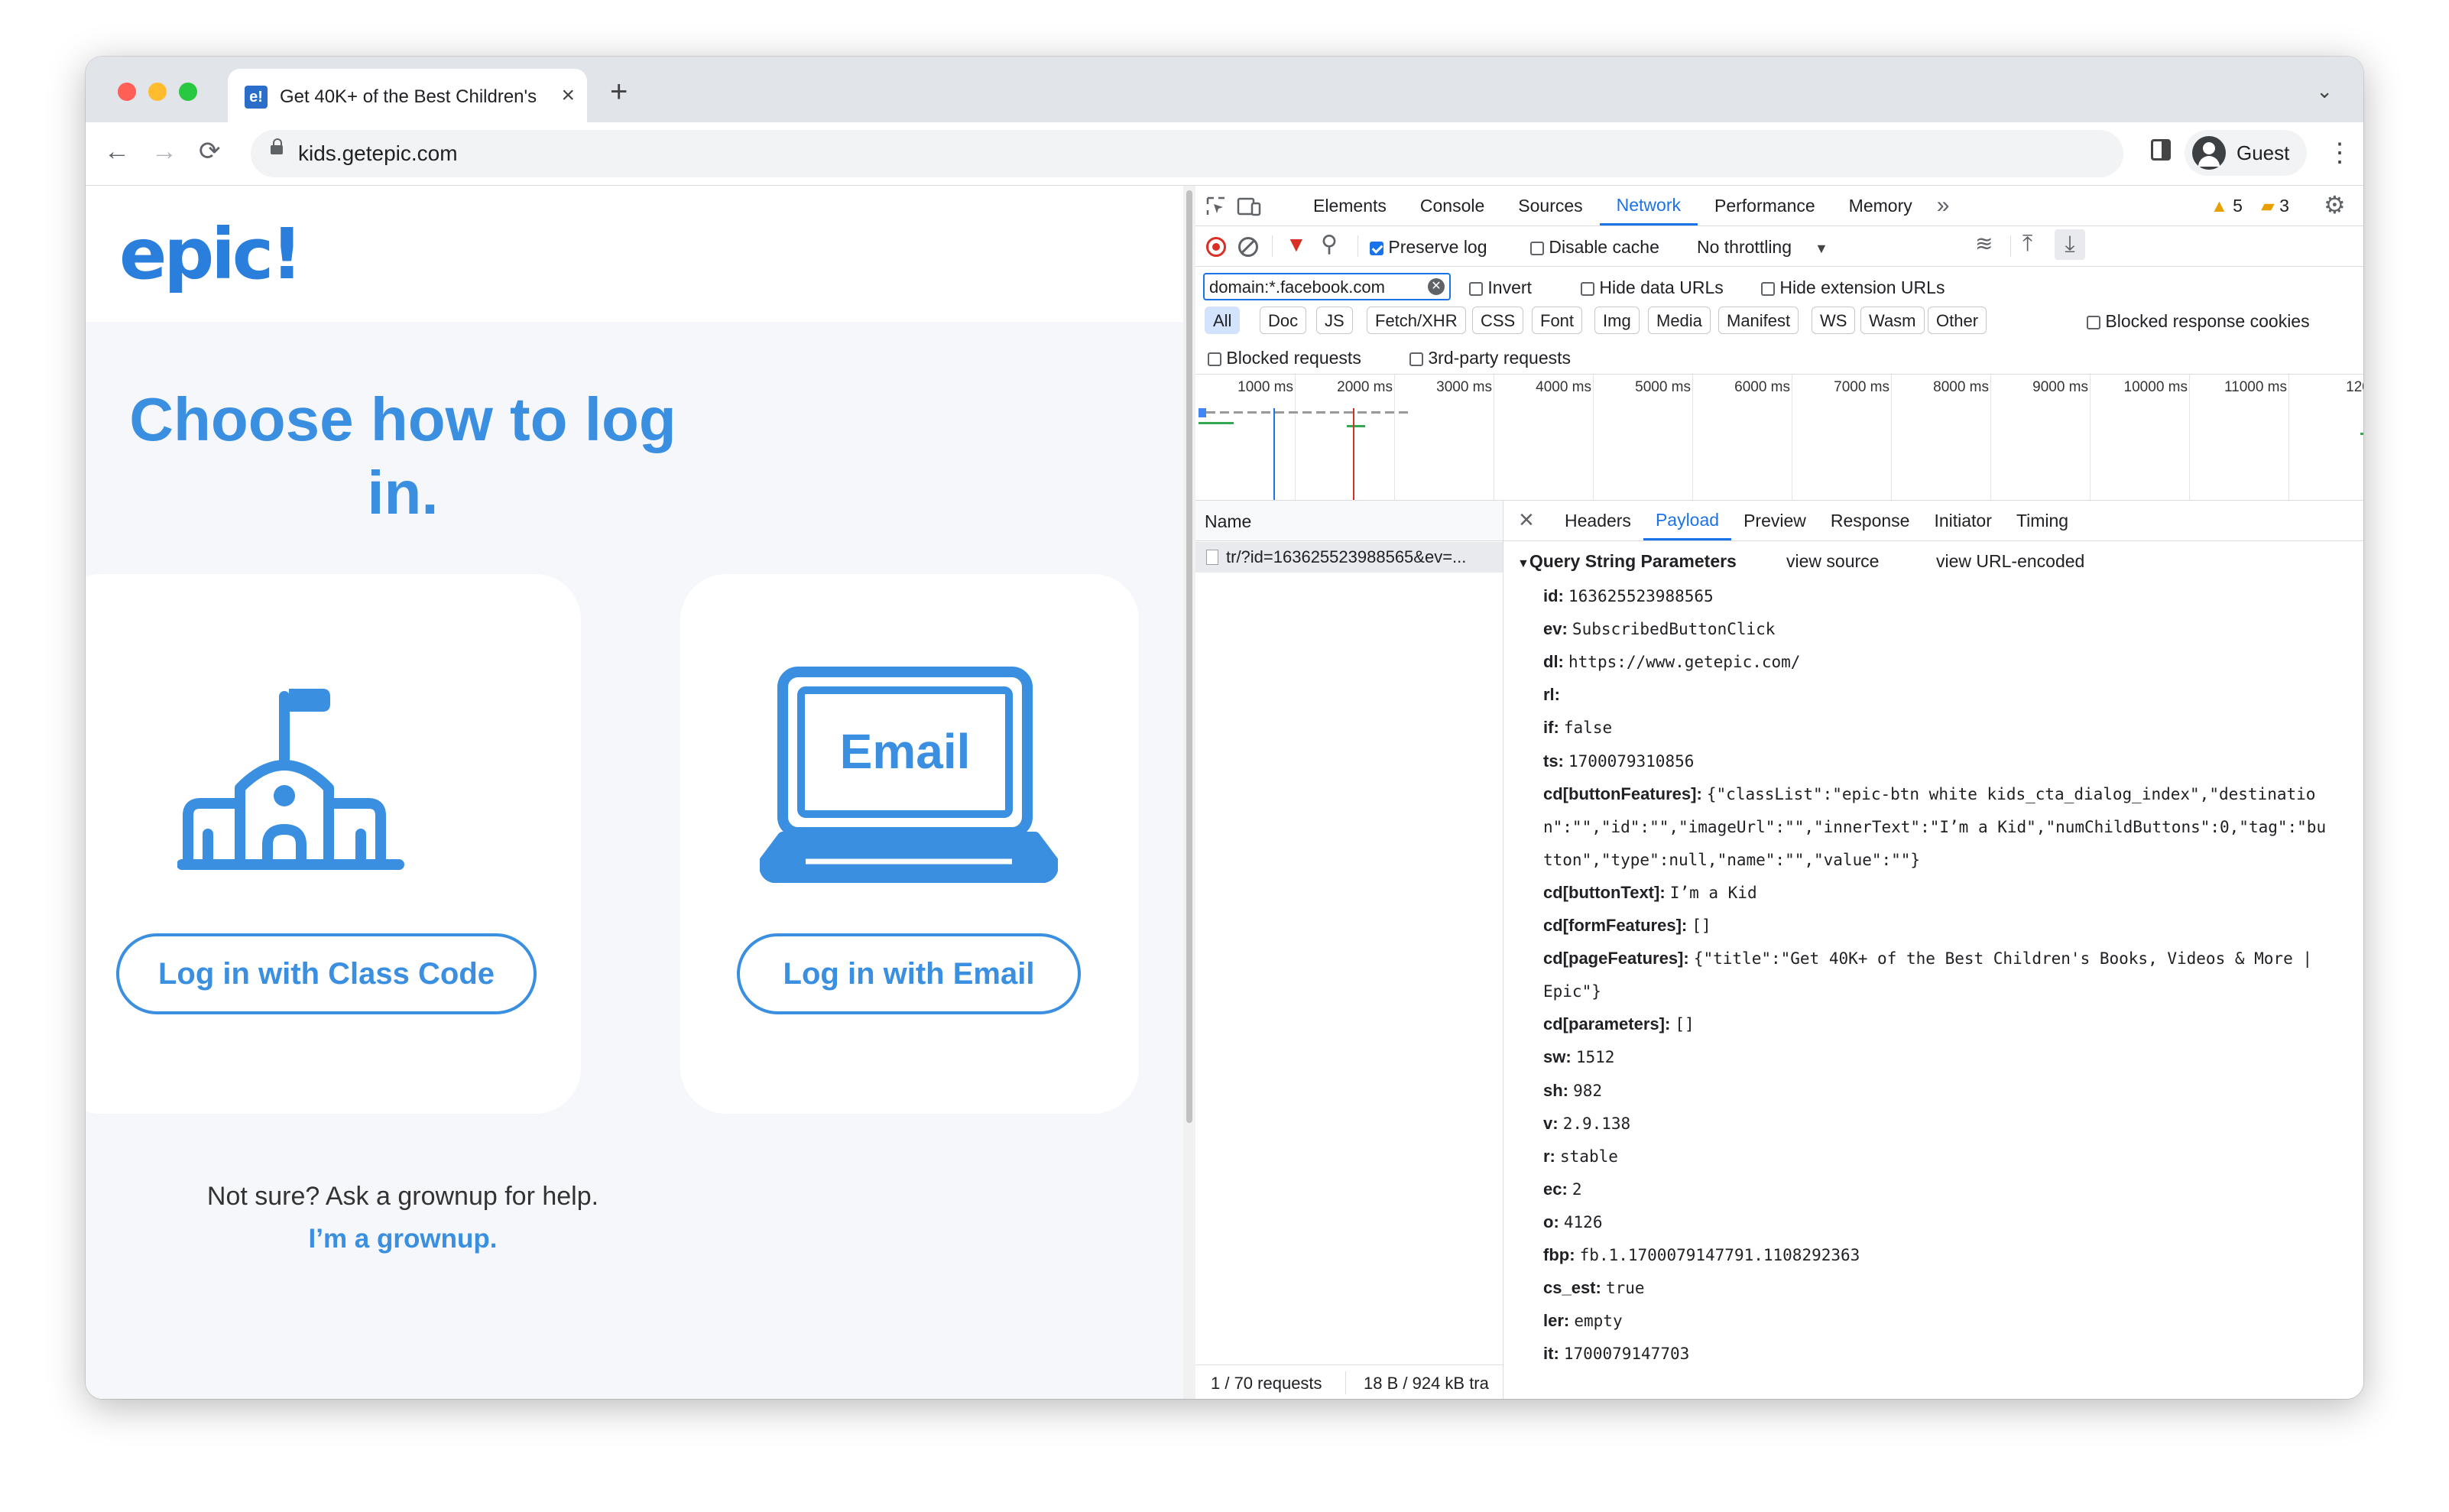 This screenshot has width=2449, height=1512. Describe the element at coordinates (1881, 206) in the screenshot. I see `tab-memory: Memory` at that location.